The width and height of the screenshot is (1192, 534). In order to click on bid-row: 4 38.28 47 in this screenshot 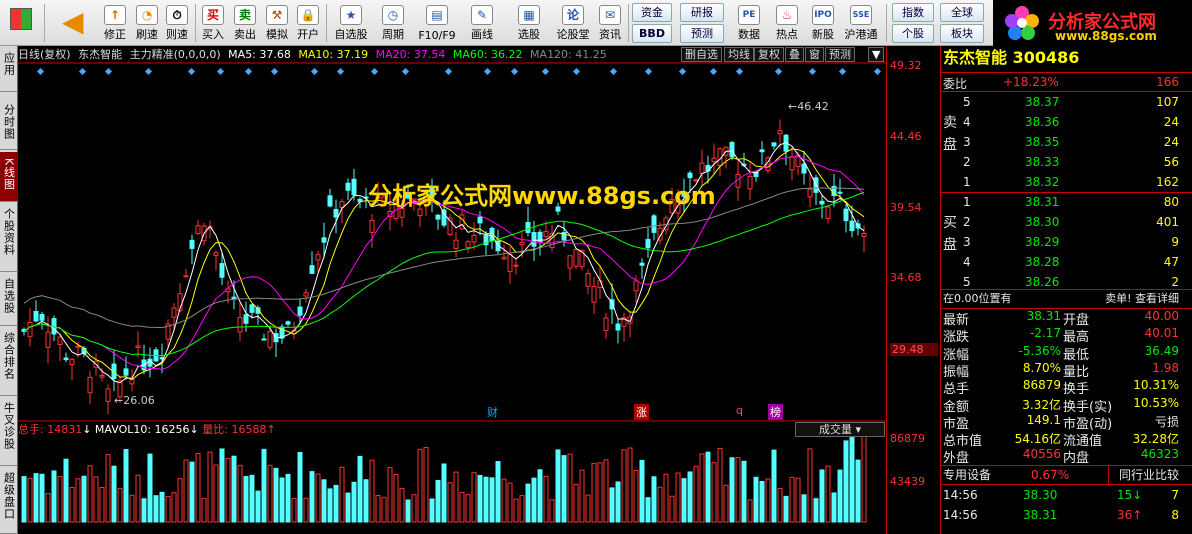, I will do `click(1066, 263)`.